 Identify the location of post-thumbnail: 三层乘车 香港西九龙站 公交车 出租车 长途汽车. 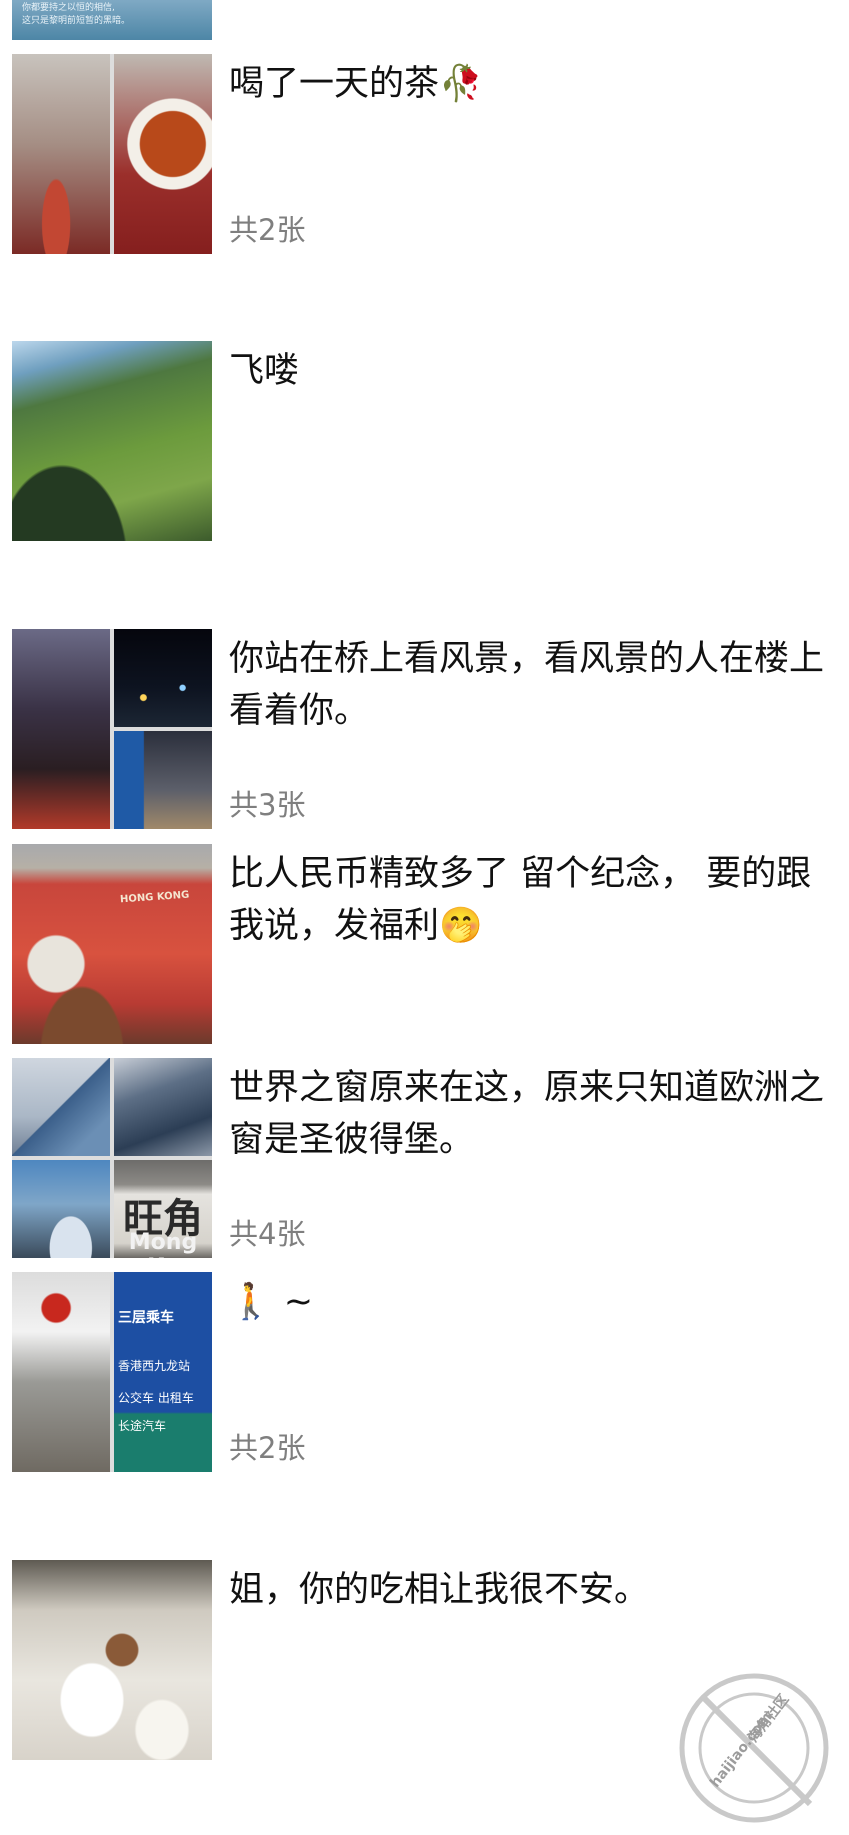
(112, 1372).